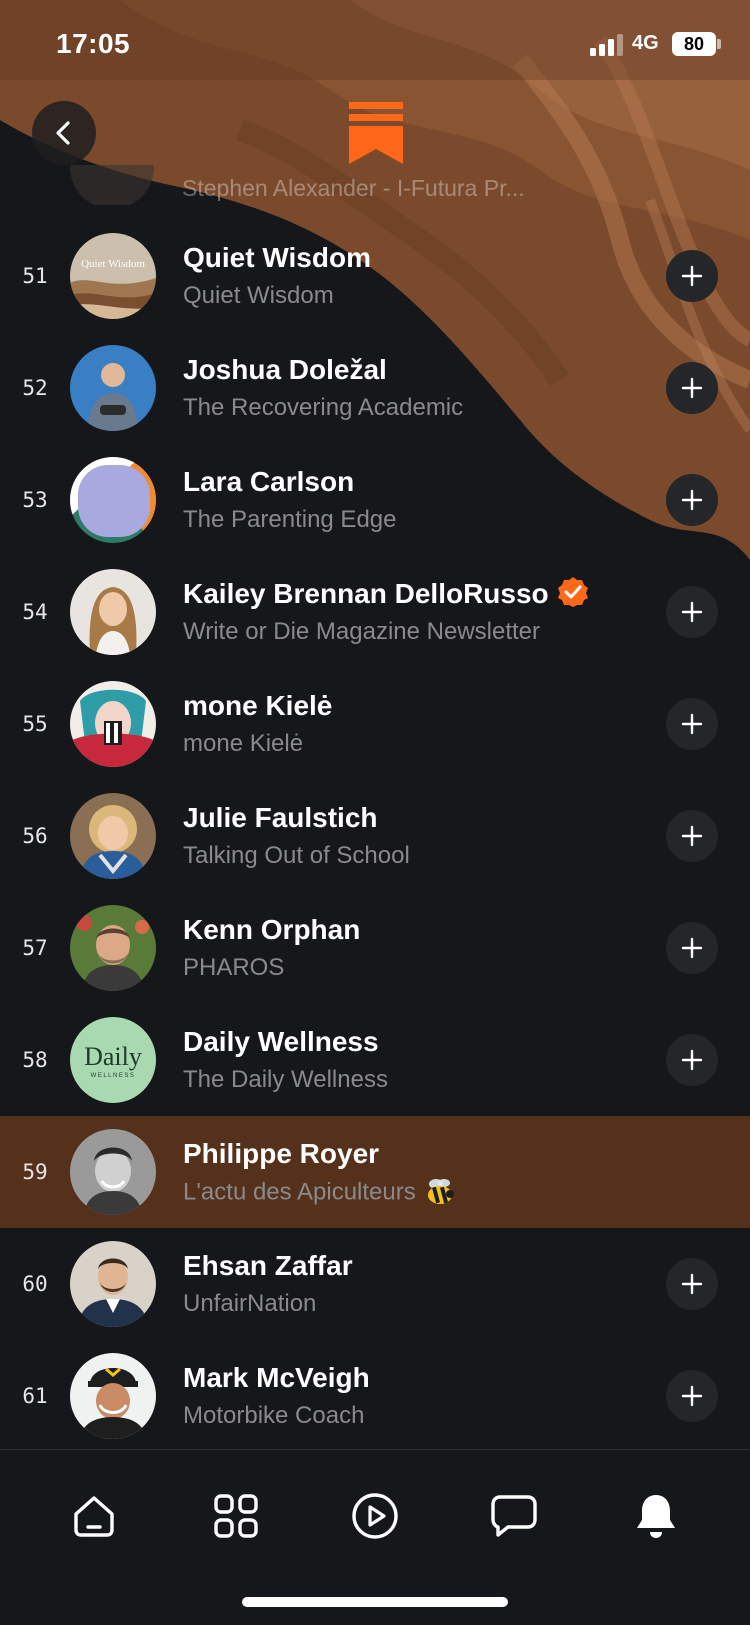 The height and width of the screenshot is (1625, 750). I want to click on publication-name: Write or Die Magazine Newsletter, so click(362, 631).